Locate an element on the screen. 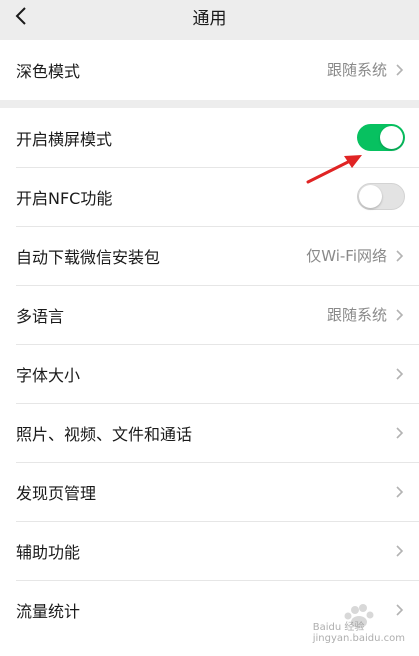 The height and width of the screenshot is (656, 419). nfc-toggle is located at coordinates (381, 196).